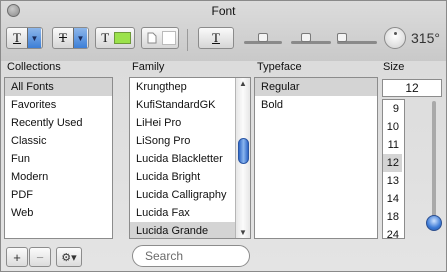 The height and width of the screenshot is (272, 447). I want to click on family-scroll-thumb, so click(243, 151).